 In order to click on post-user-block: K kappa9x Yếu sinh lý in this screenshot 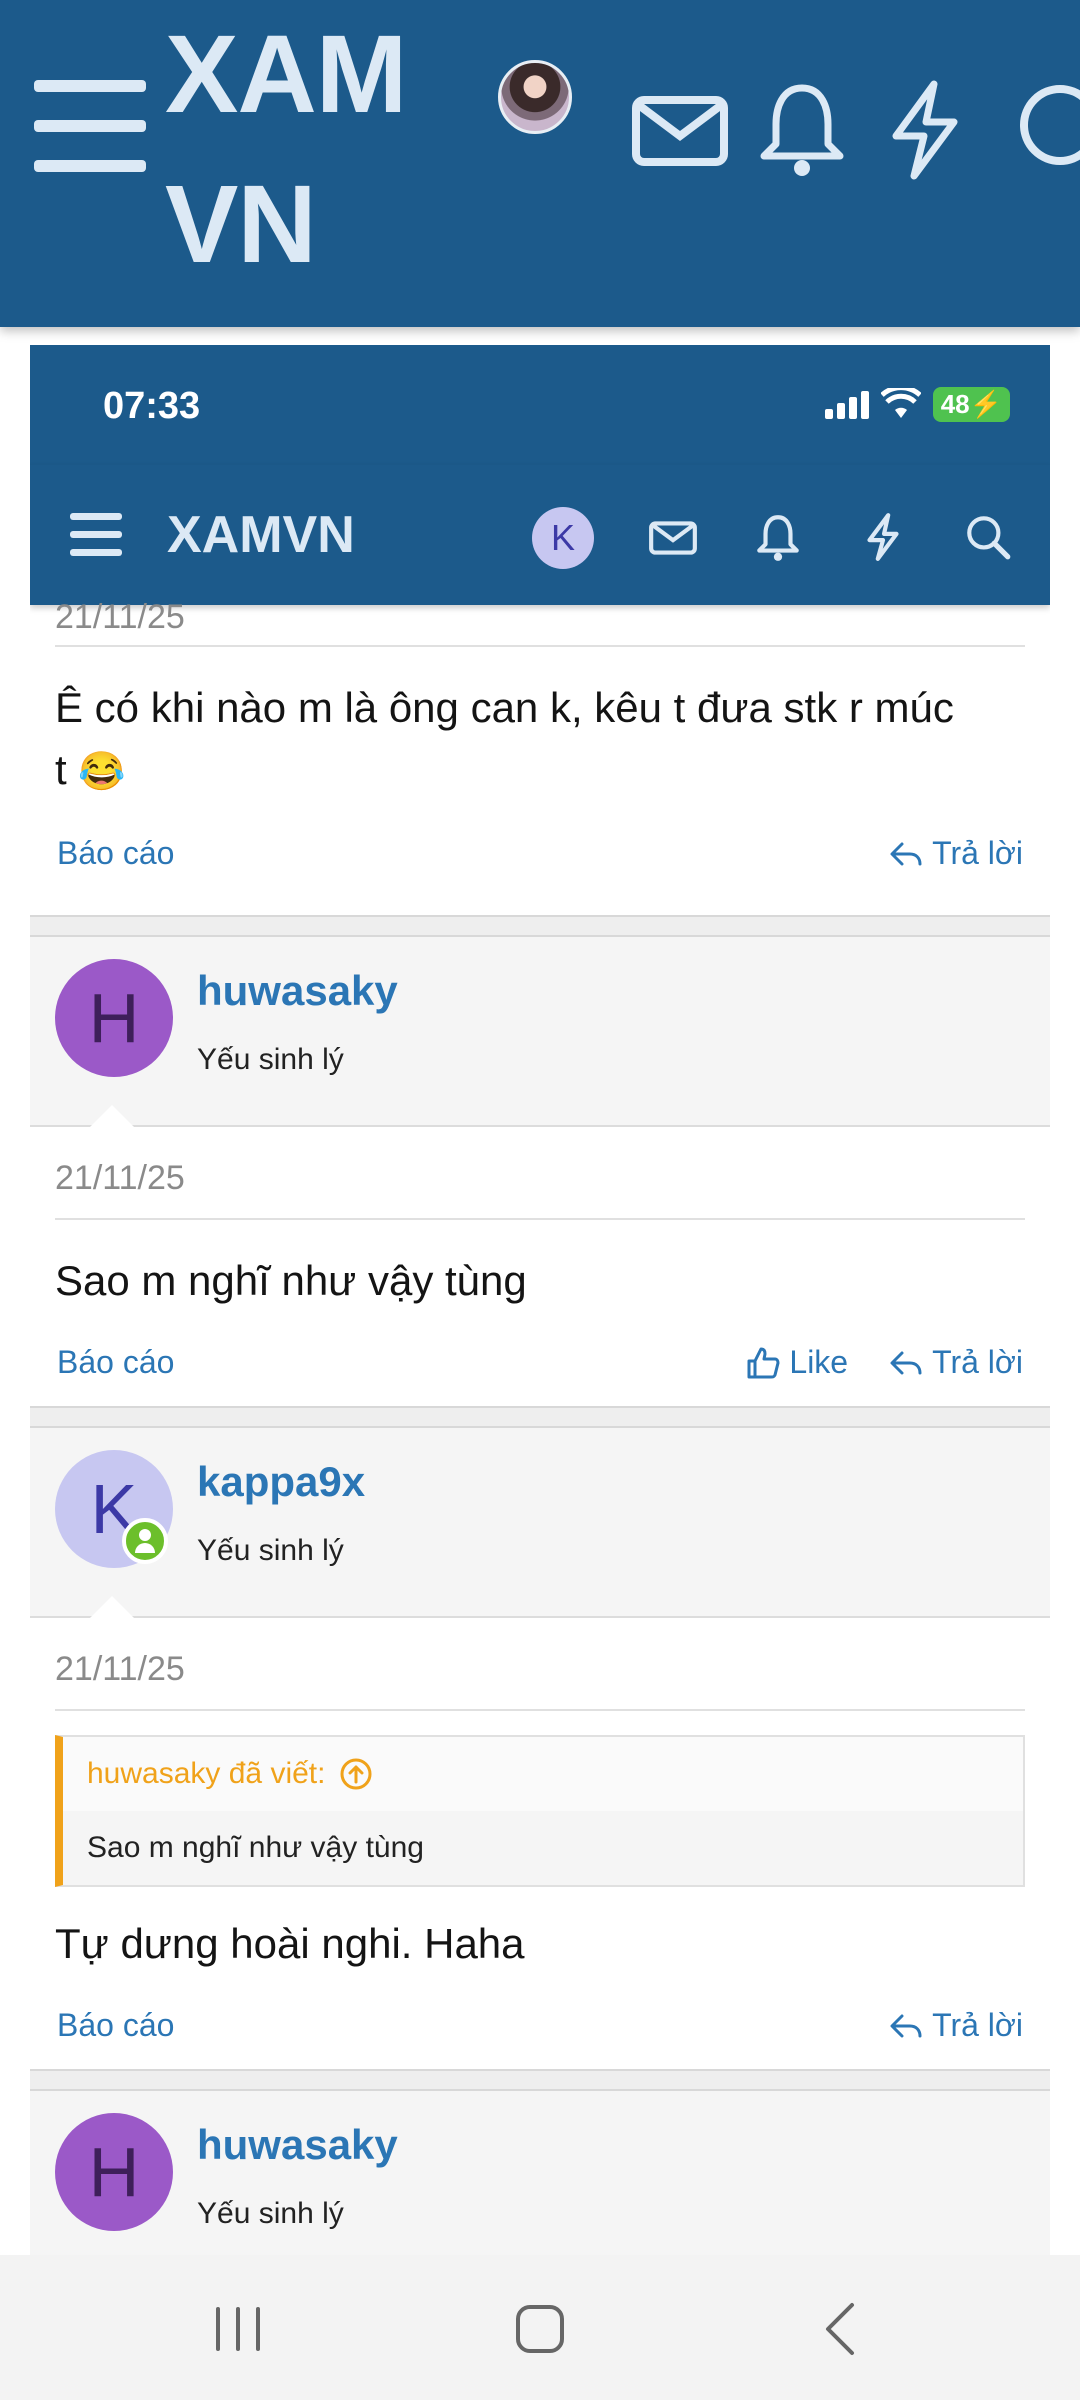, I will do `click(540, 1523)`.